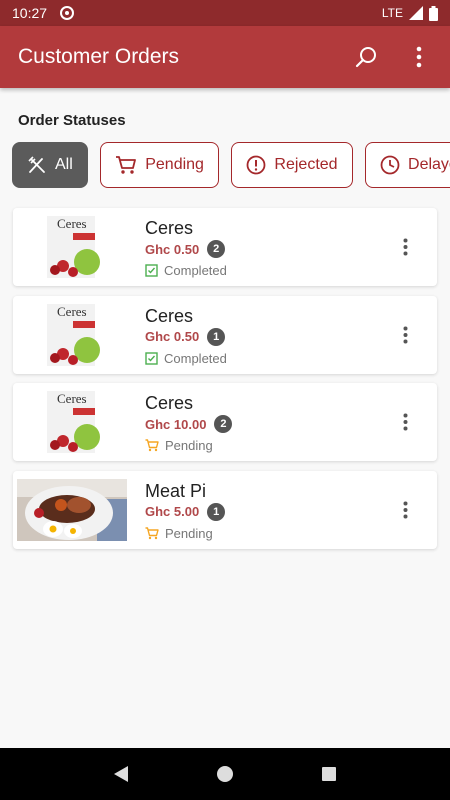 Image resolution: width=450 pixels, height=800 pixels. I want to click on order-card: Ceres Ceres Ghc 10.00 2 Pending, so click(225, 422).